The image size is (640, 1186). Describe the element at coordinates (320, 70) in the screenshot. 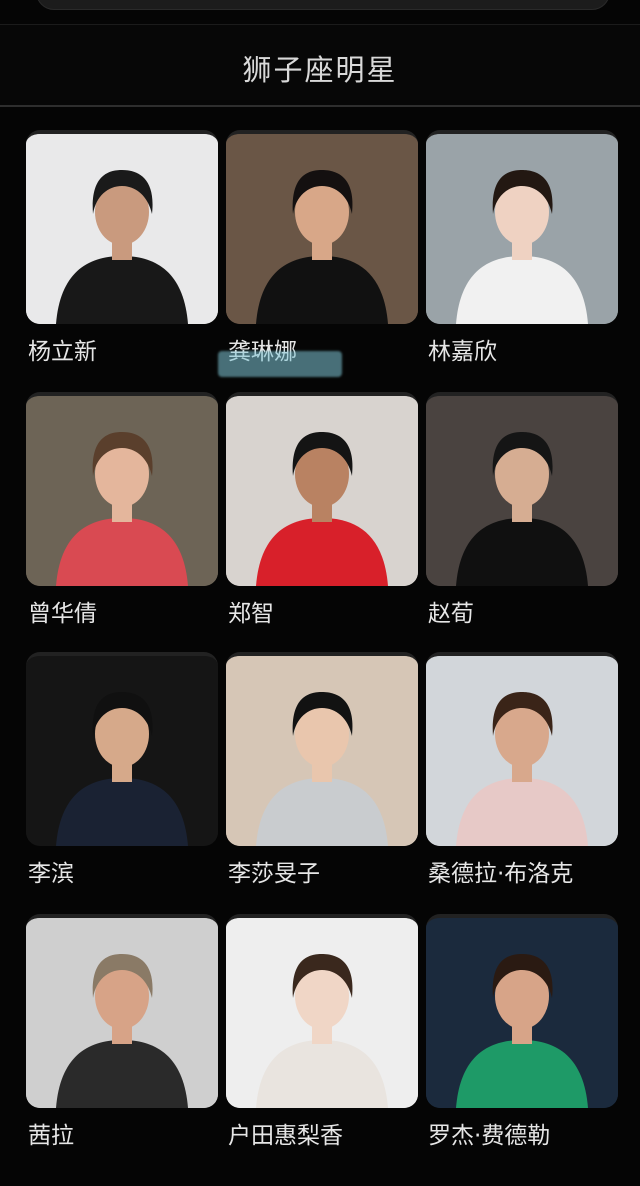

I see `page-title: 狮子座明星` at that location.